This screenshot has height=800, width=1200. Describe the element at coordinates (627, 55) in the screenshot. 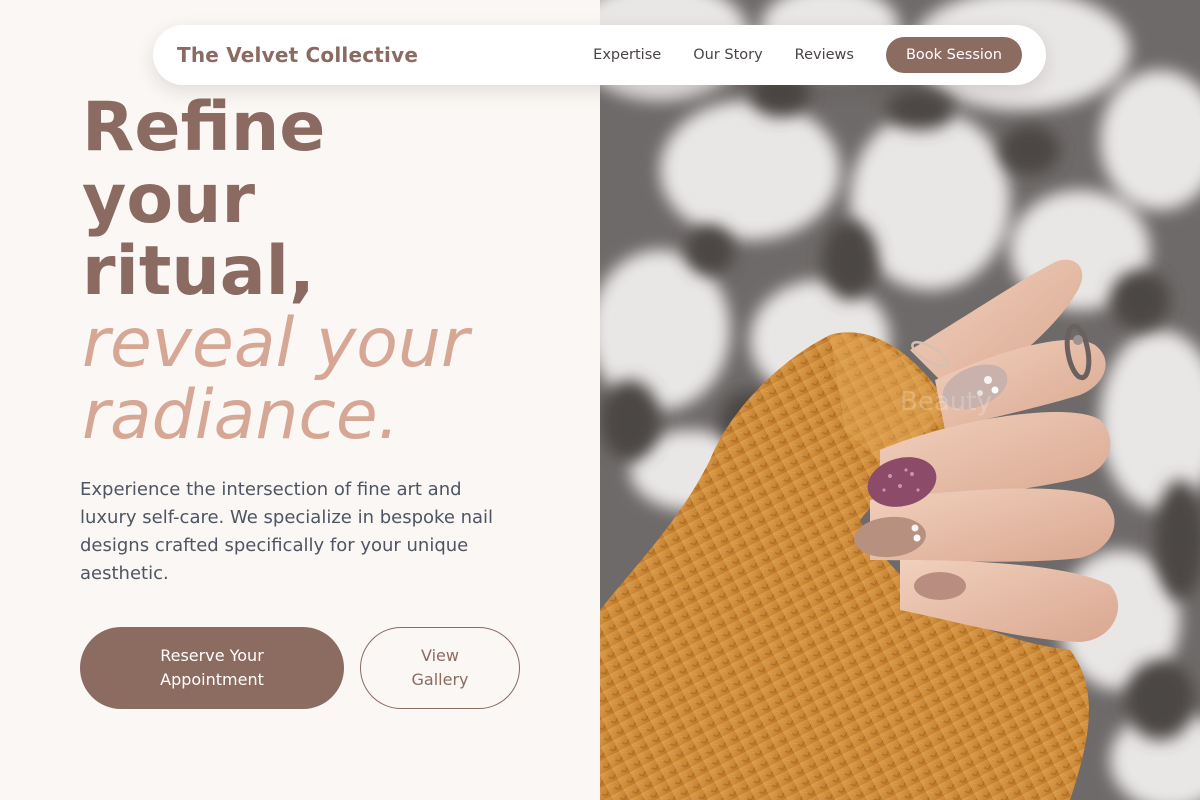

I see `nav-link-expertise: Expertise` at that location.